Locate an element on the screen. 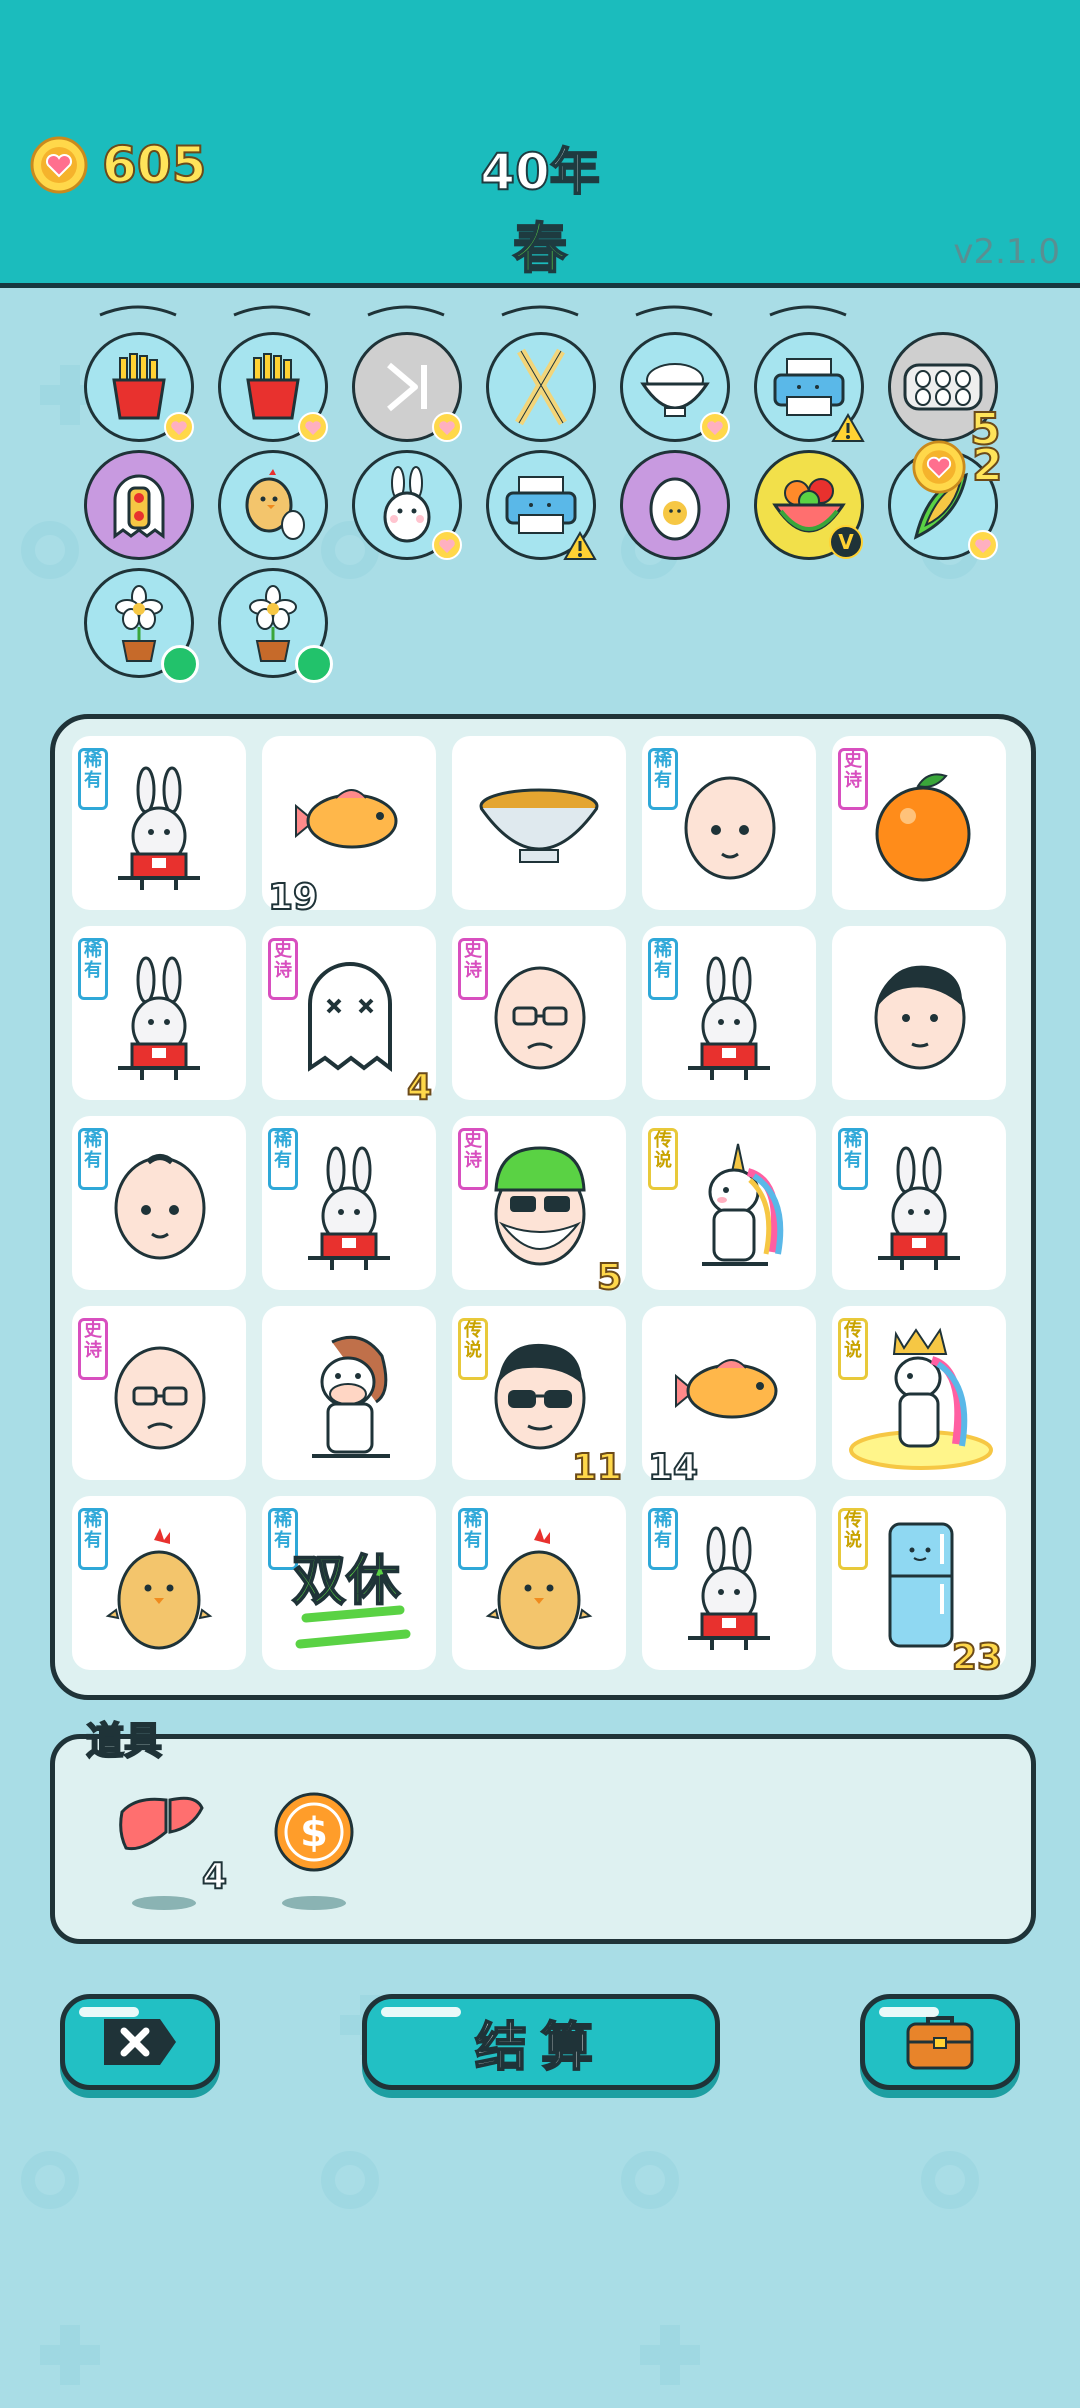 The image size is (1080, 2408). board-cell-fish: 19 is located at coordinates (349, 827).